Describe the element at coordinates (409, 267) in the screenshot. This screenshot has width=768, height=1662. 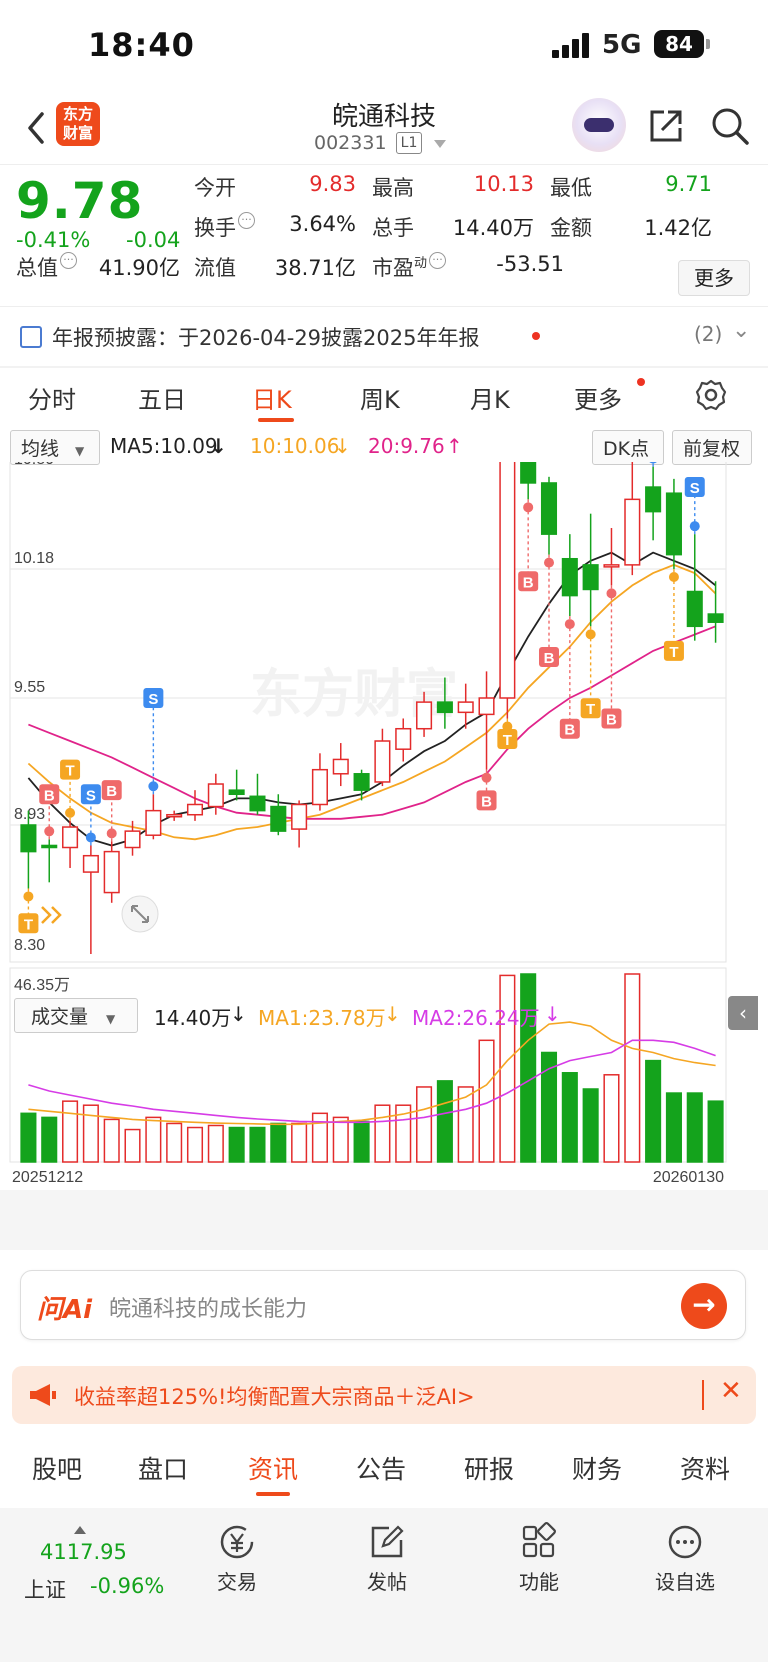
I see `pe-label: 市盈动 ···` at that location.